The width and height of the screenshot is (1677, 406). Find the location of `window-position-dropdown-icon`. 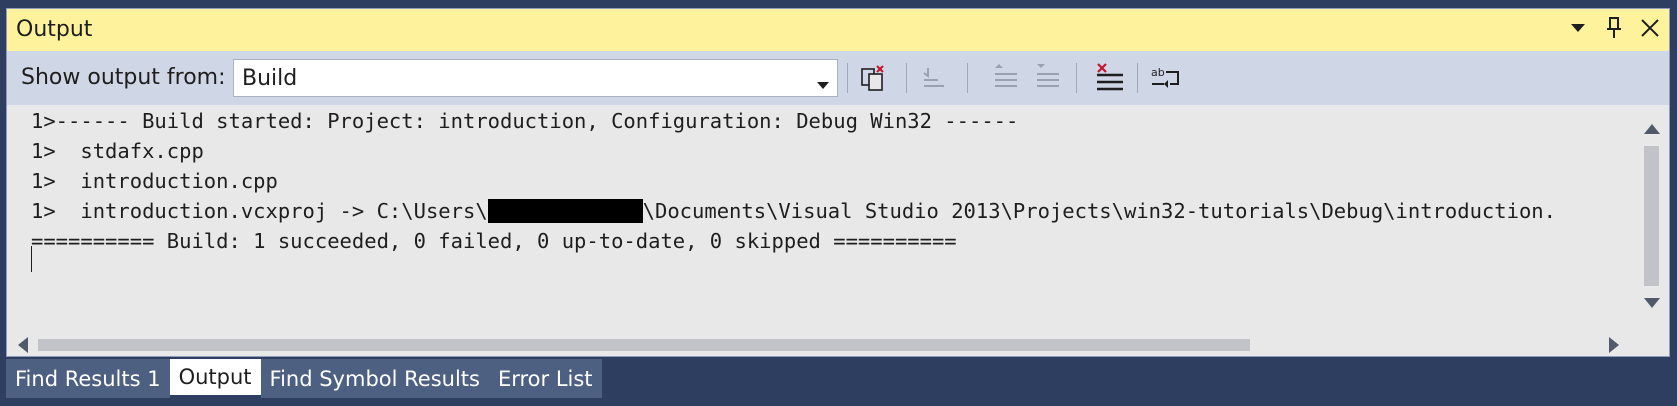

window-position-dropdown-icon is located at coordinates (1578, 28).